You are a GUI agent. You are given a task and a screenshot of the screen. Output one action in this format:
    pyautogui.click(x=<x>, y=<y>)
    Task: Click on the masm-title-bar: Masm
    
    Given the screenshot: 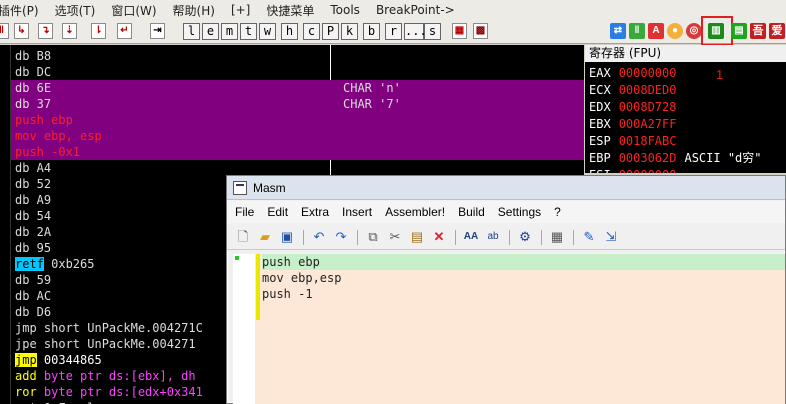 What is the action you would take?
    pyautogui.click(x=506, y=188)
    